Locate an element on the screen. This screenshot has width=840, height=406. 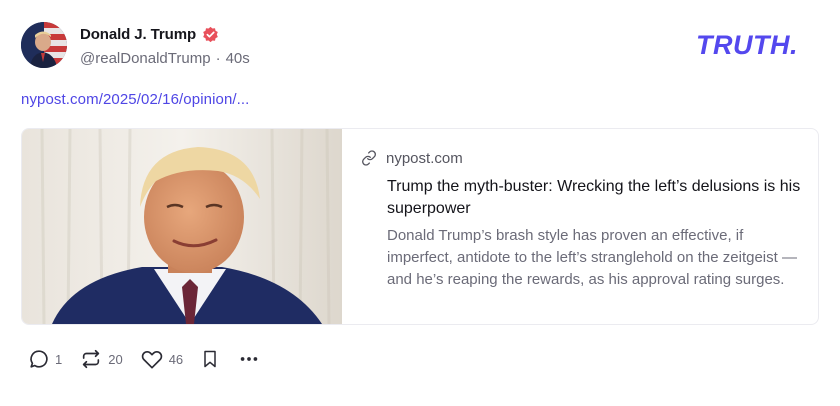
truth-social-logo: TRUTH. is located at coordinates (758, 45).